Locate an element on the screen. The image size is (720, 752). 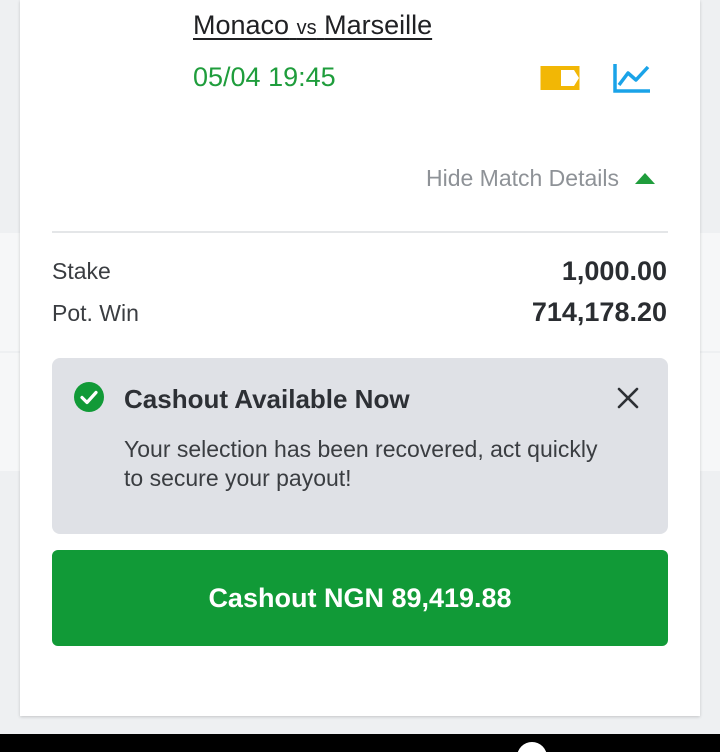
match-title: Monaco vs Marseille is located at coordinates (312, 25).